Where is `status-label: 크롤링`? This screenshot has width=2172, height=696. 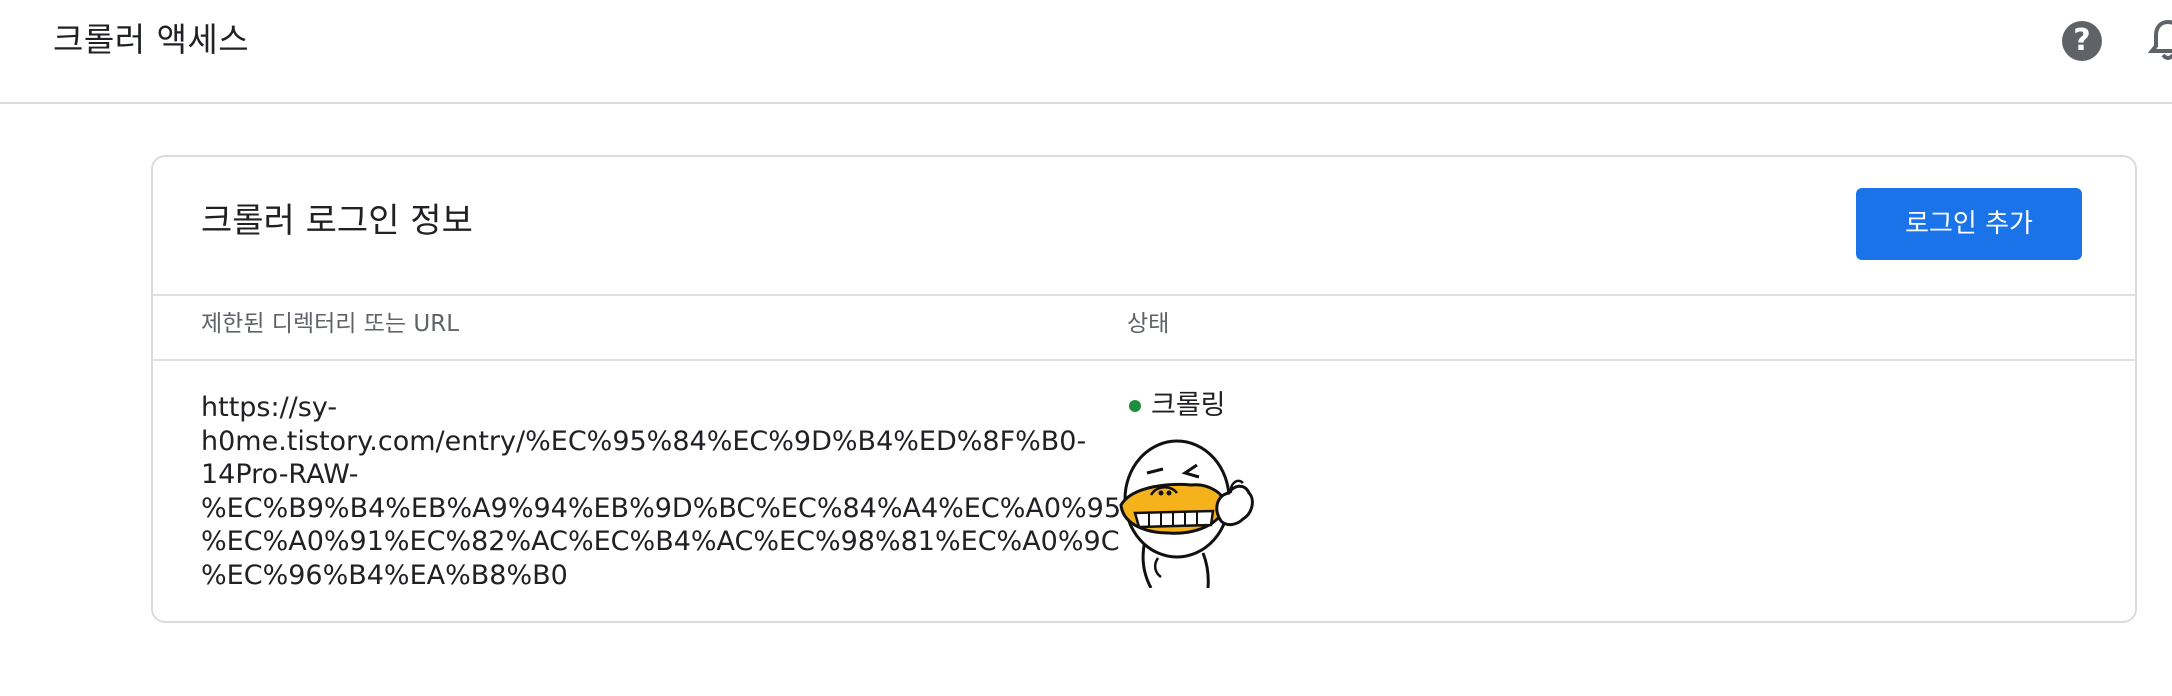 status-label: 크롤링 is located at coordinates (1188, 405).